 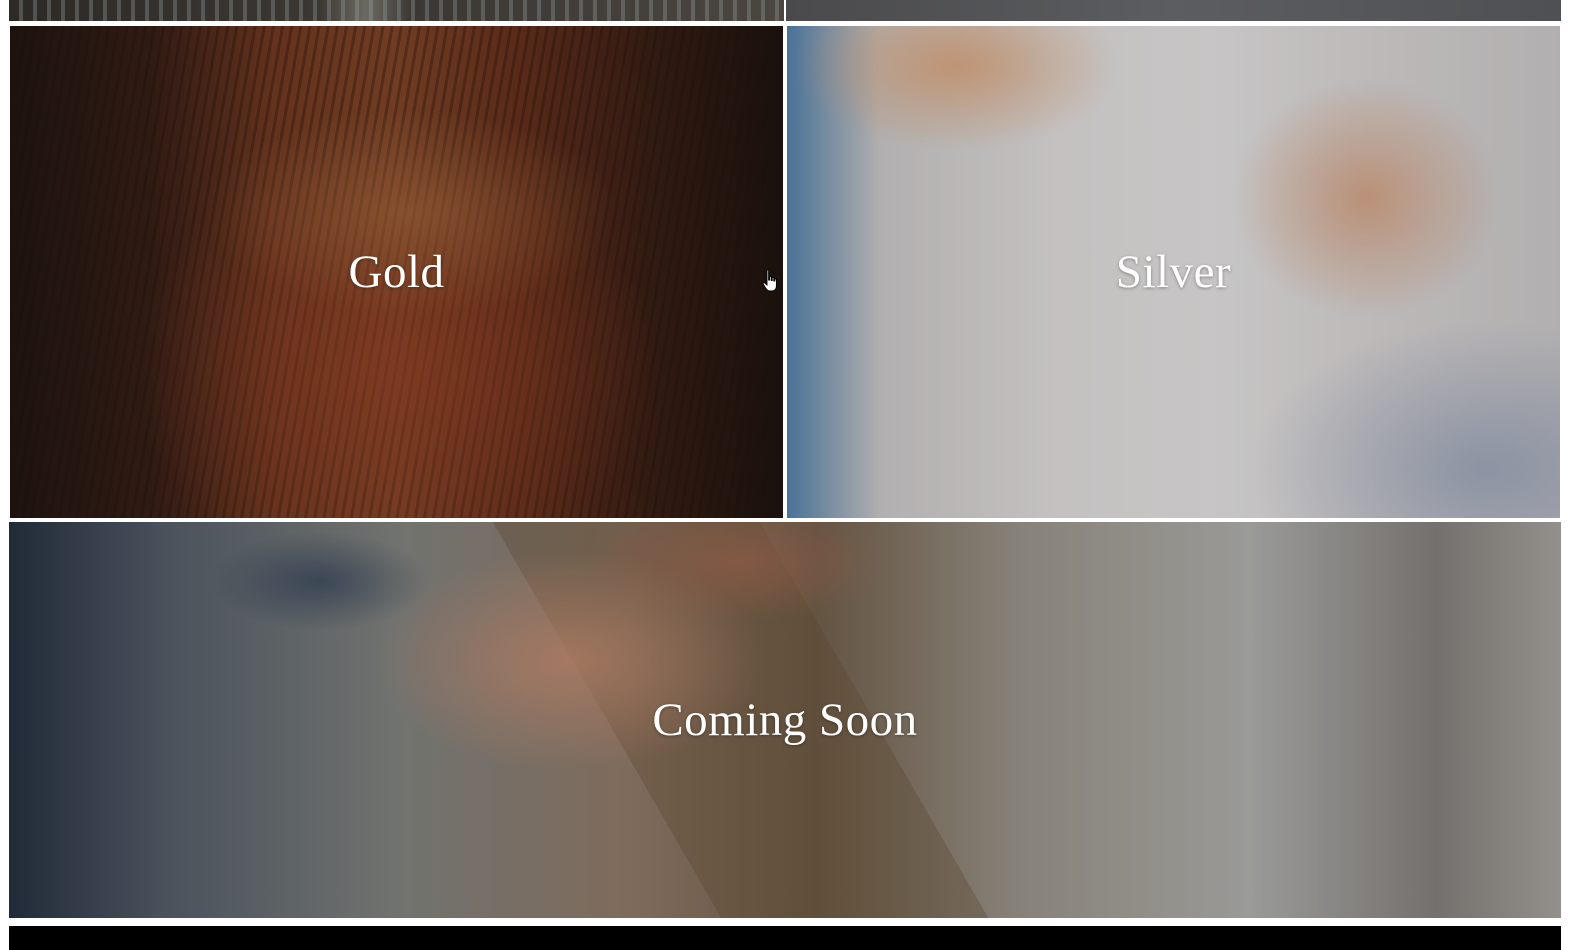 I want to click on footer-bar, so click(x=785, y=938).